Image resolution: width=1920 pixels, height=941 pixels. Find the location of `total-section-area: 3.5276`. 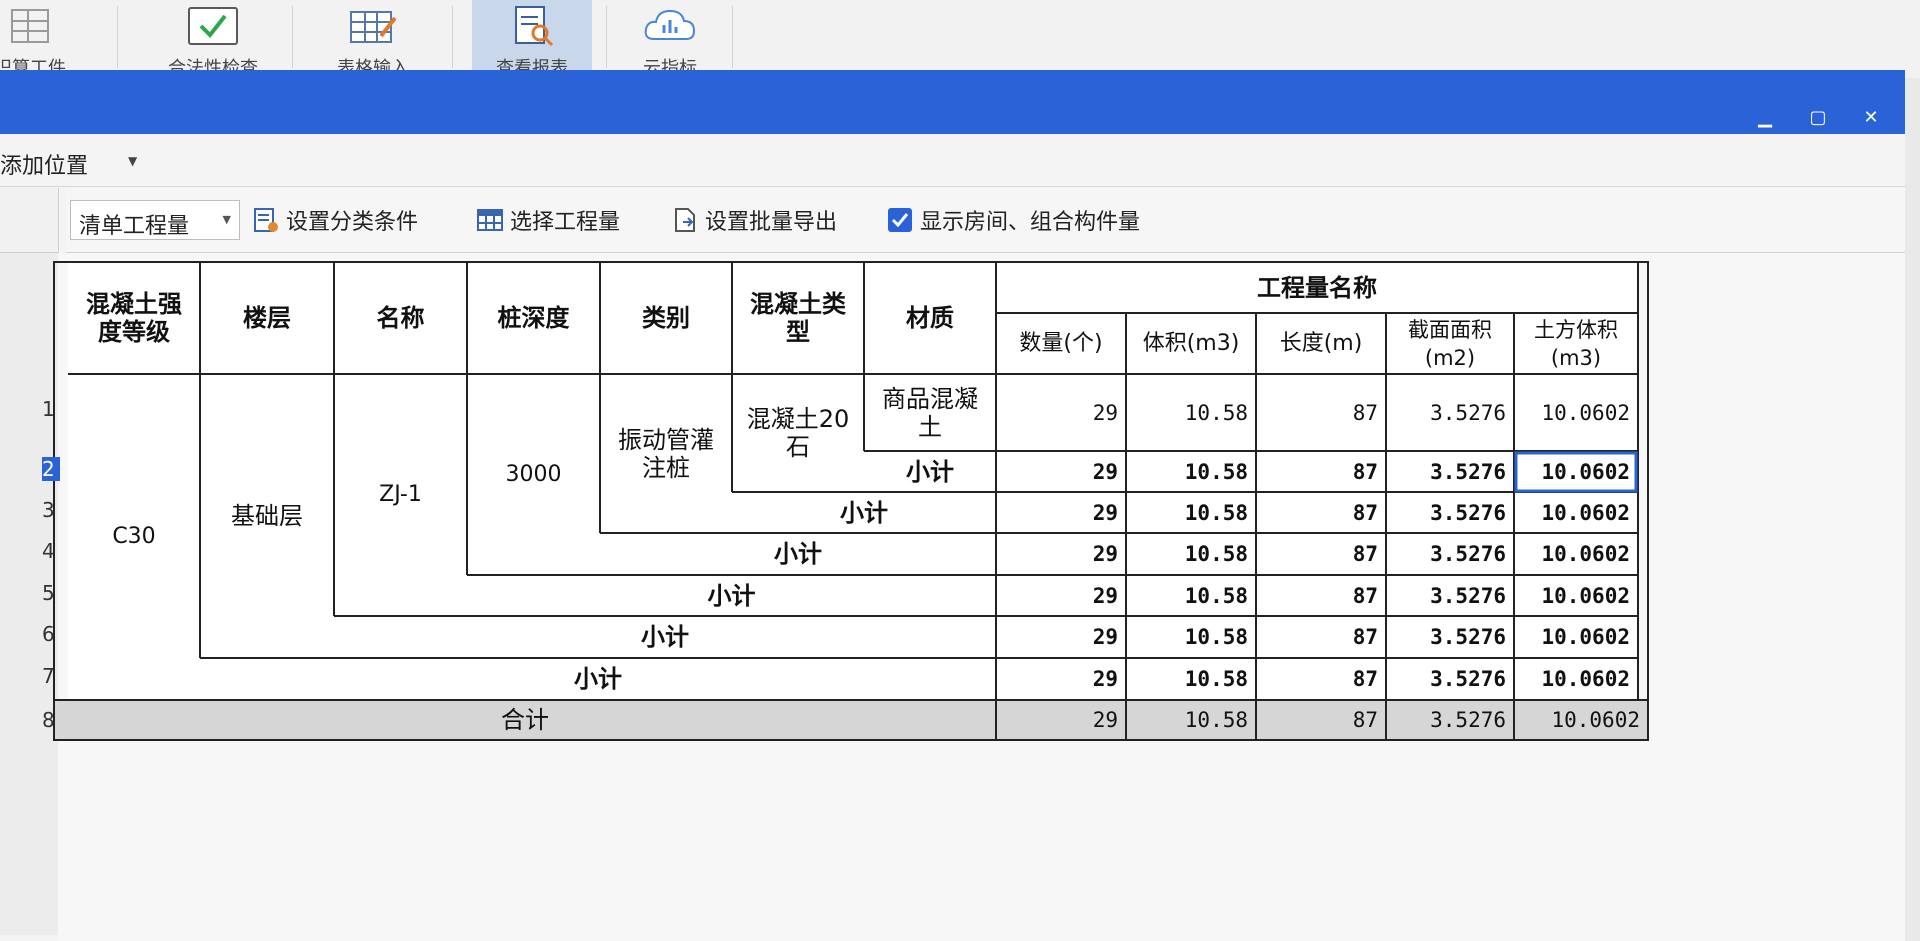

total-section-area: 3.5276 is located at coordinates (1450, 720).